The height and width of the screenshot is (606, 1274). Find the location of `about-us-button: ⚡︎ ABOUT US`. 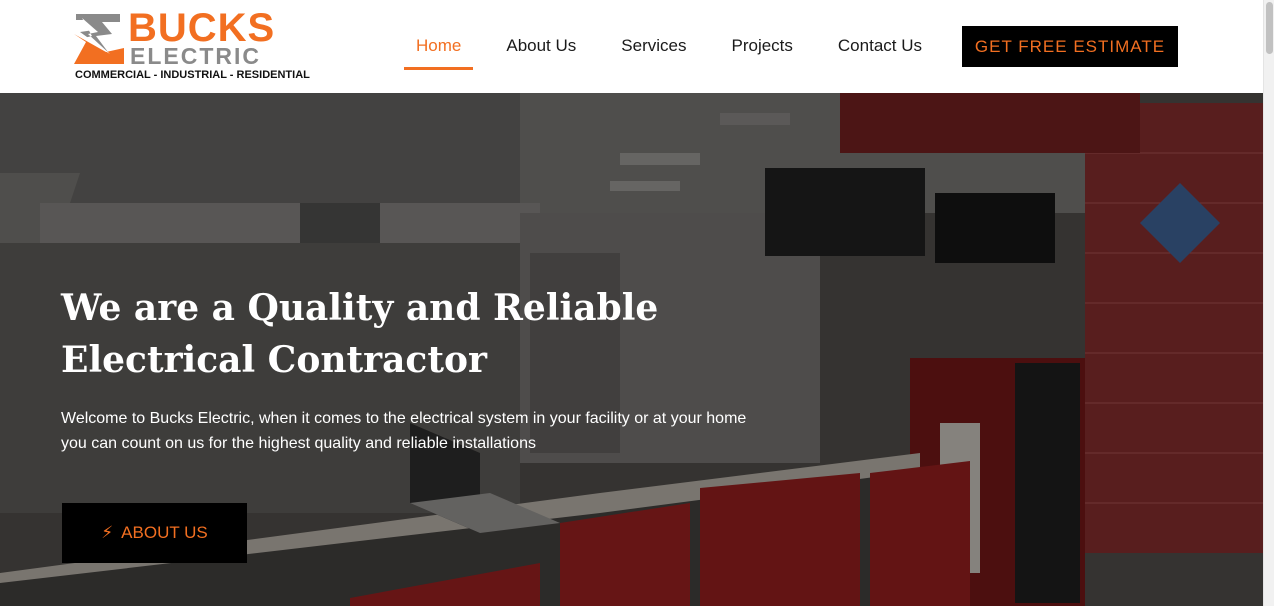

about-us-button: ⚡︎ ABOUT US is located at coordinates (154, 533).